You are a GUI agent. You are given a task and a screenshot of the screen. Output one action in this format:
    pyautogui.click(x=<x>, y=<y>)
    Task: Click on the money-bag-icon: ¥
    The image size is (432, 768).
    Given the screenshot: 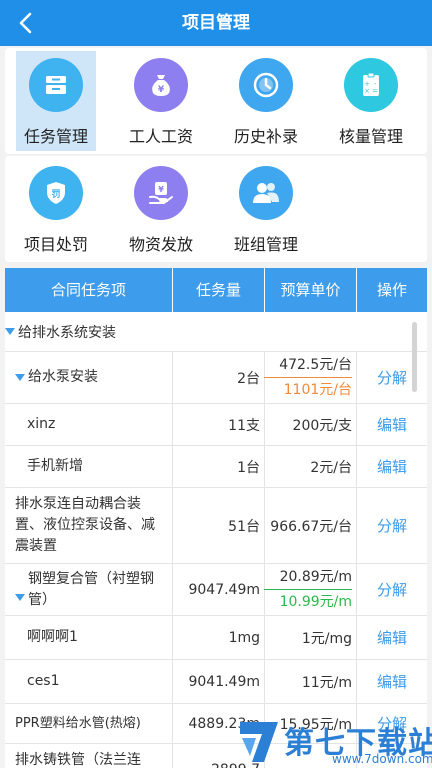 What is the action you would take?
    pyautogui.click(x=161, y=85)
    